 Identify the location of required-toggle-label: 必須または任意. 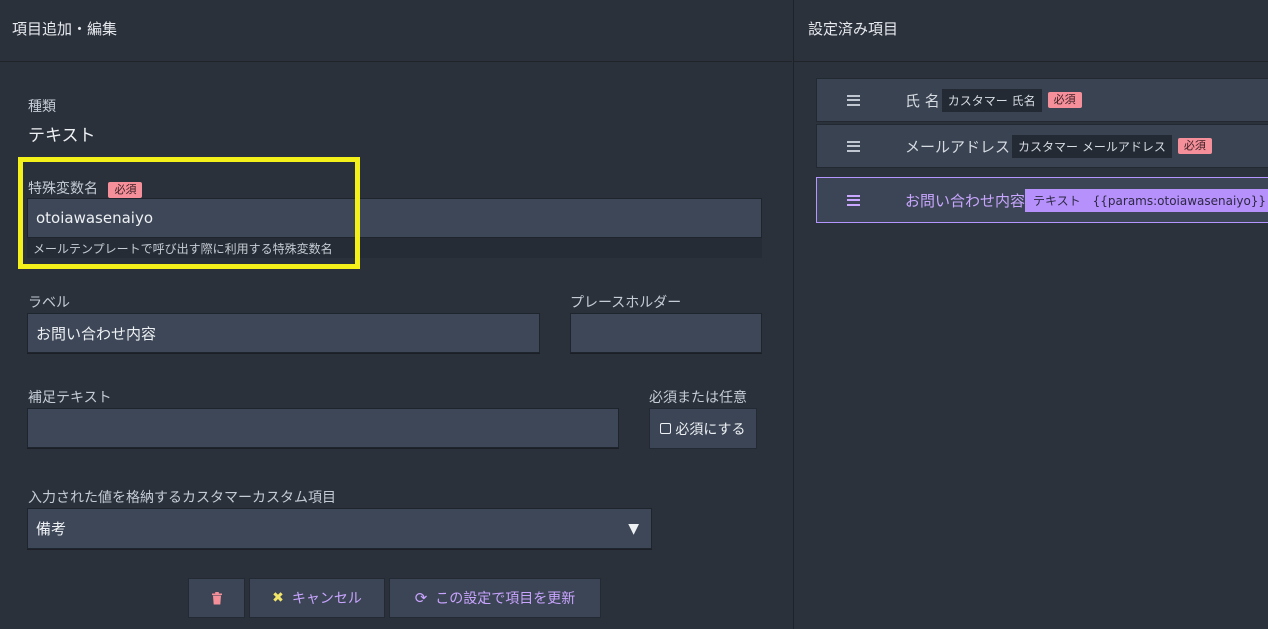
(698, 398).